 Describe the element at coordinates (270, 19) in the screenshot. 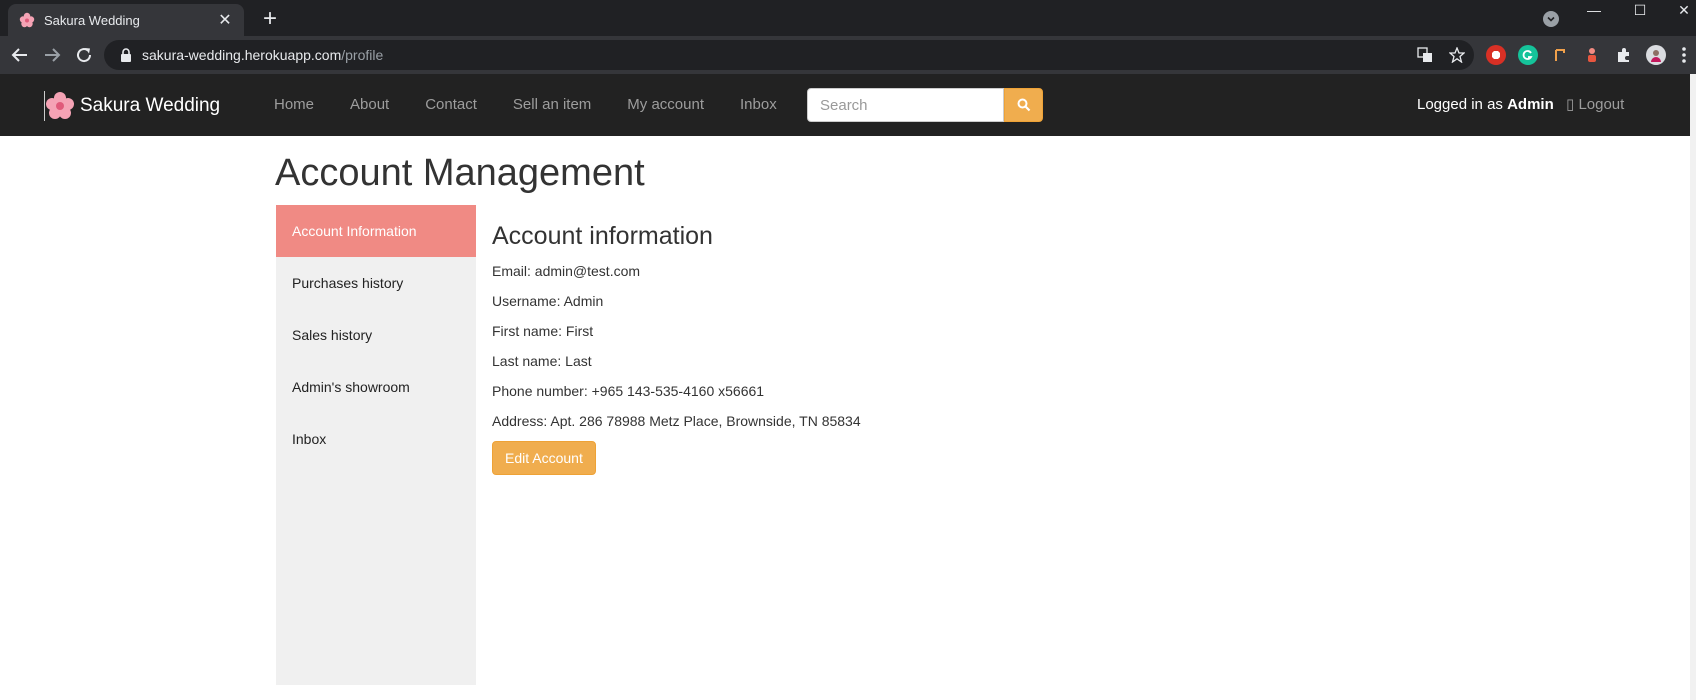

I see `new-tab-button: +` at that location.